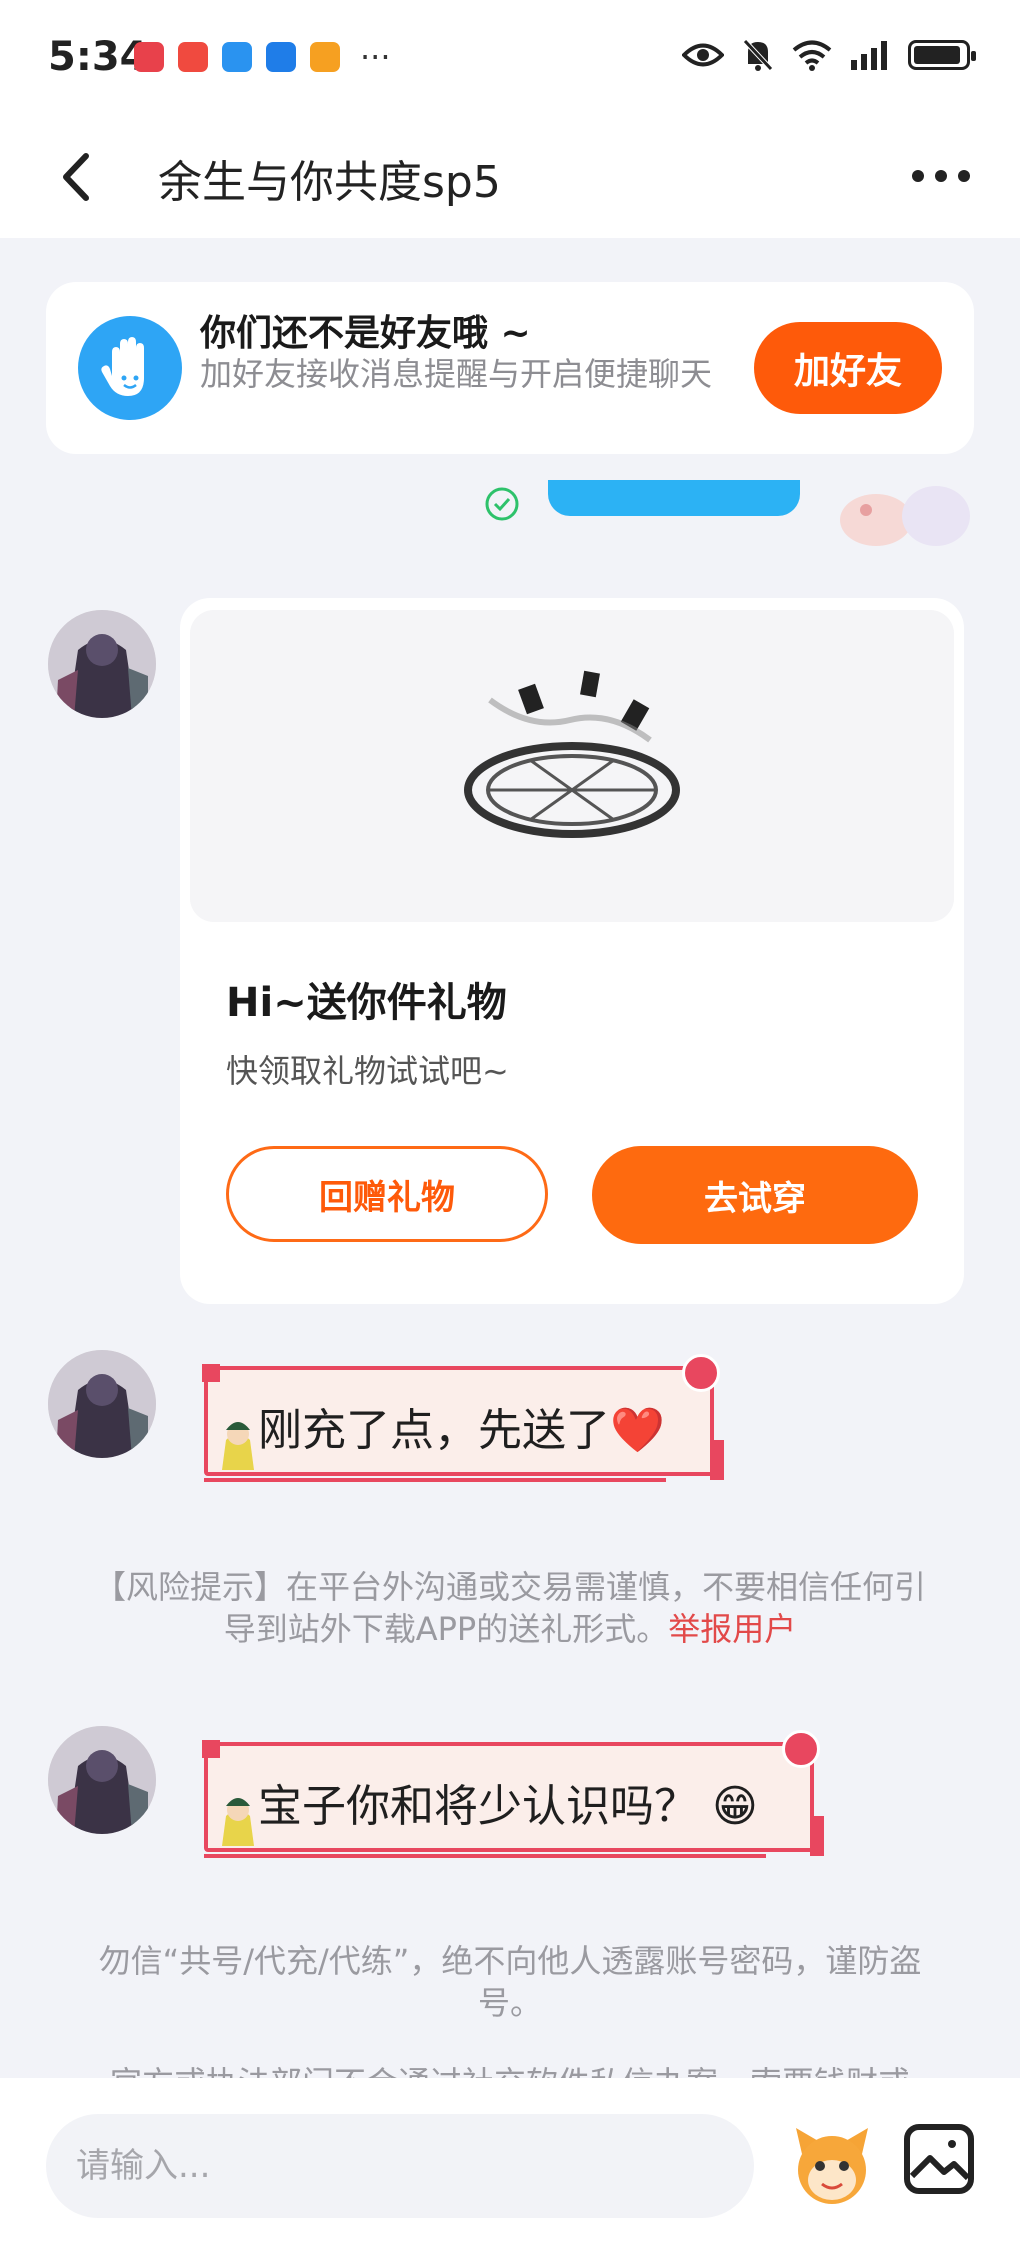 The width and height of the screenshot is (1020, 2250). What do you see at coordinates (735, 1806) in the screenshot?
I see `grin-emoji: 😁` at bounding box center [735, 1806].